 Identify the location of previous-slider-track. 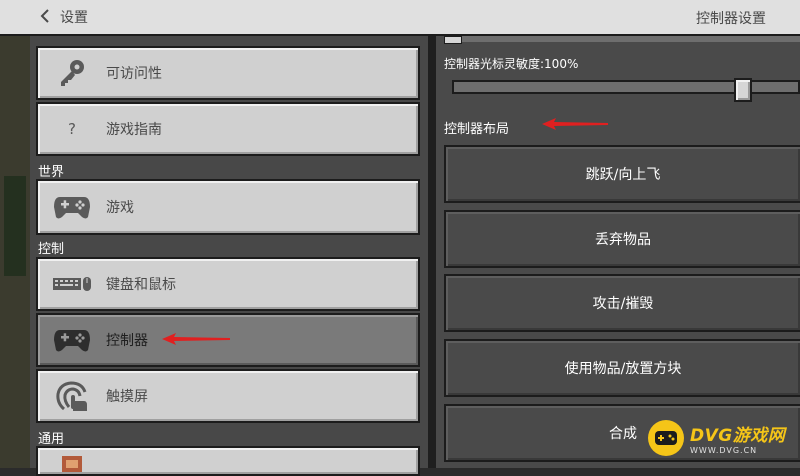
(622, 39).